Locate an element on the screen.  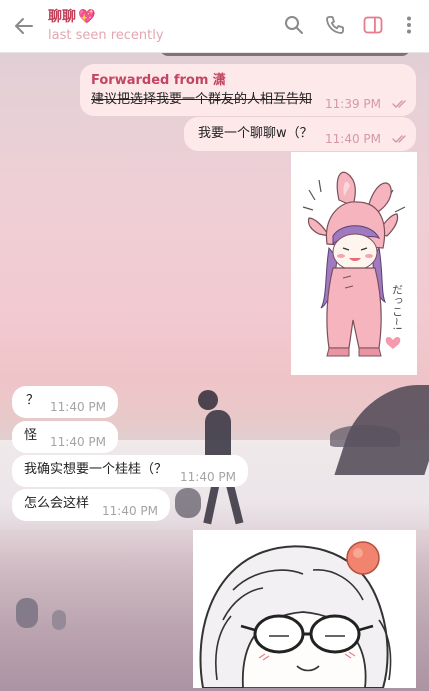
search-icon is located at coordinates (294, 25).